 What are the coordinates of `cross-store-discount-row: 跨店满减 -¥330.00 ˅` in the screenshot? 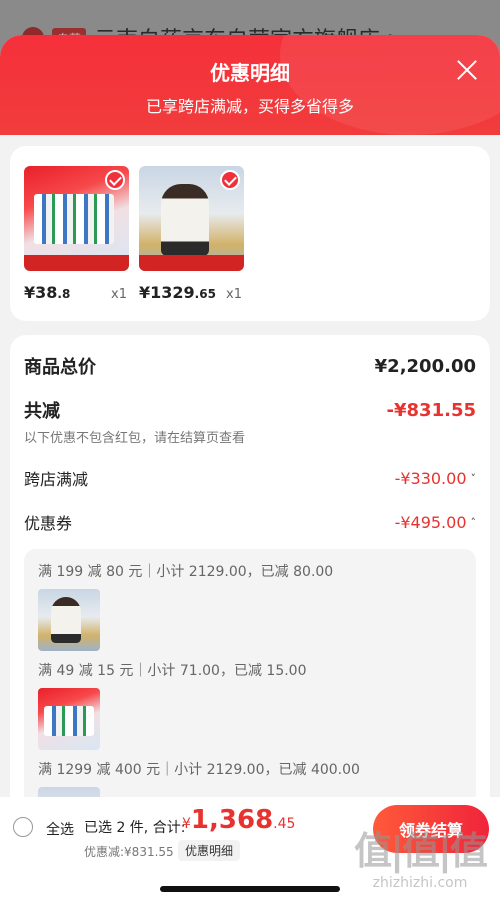 It's located at (250, 478).